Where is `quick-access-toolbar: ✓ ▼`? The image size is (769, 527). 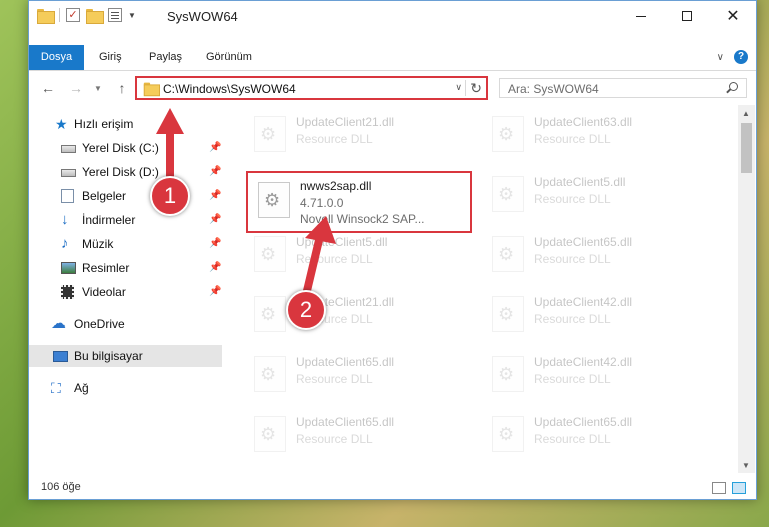
quick-access-toolbar: ✓ ▼ is located at coordinates (86, 16).